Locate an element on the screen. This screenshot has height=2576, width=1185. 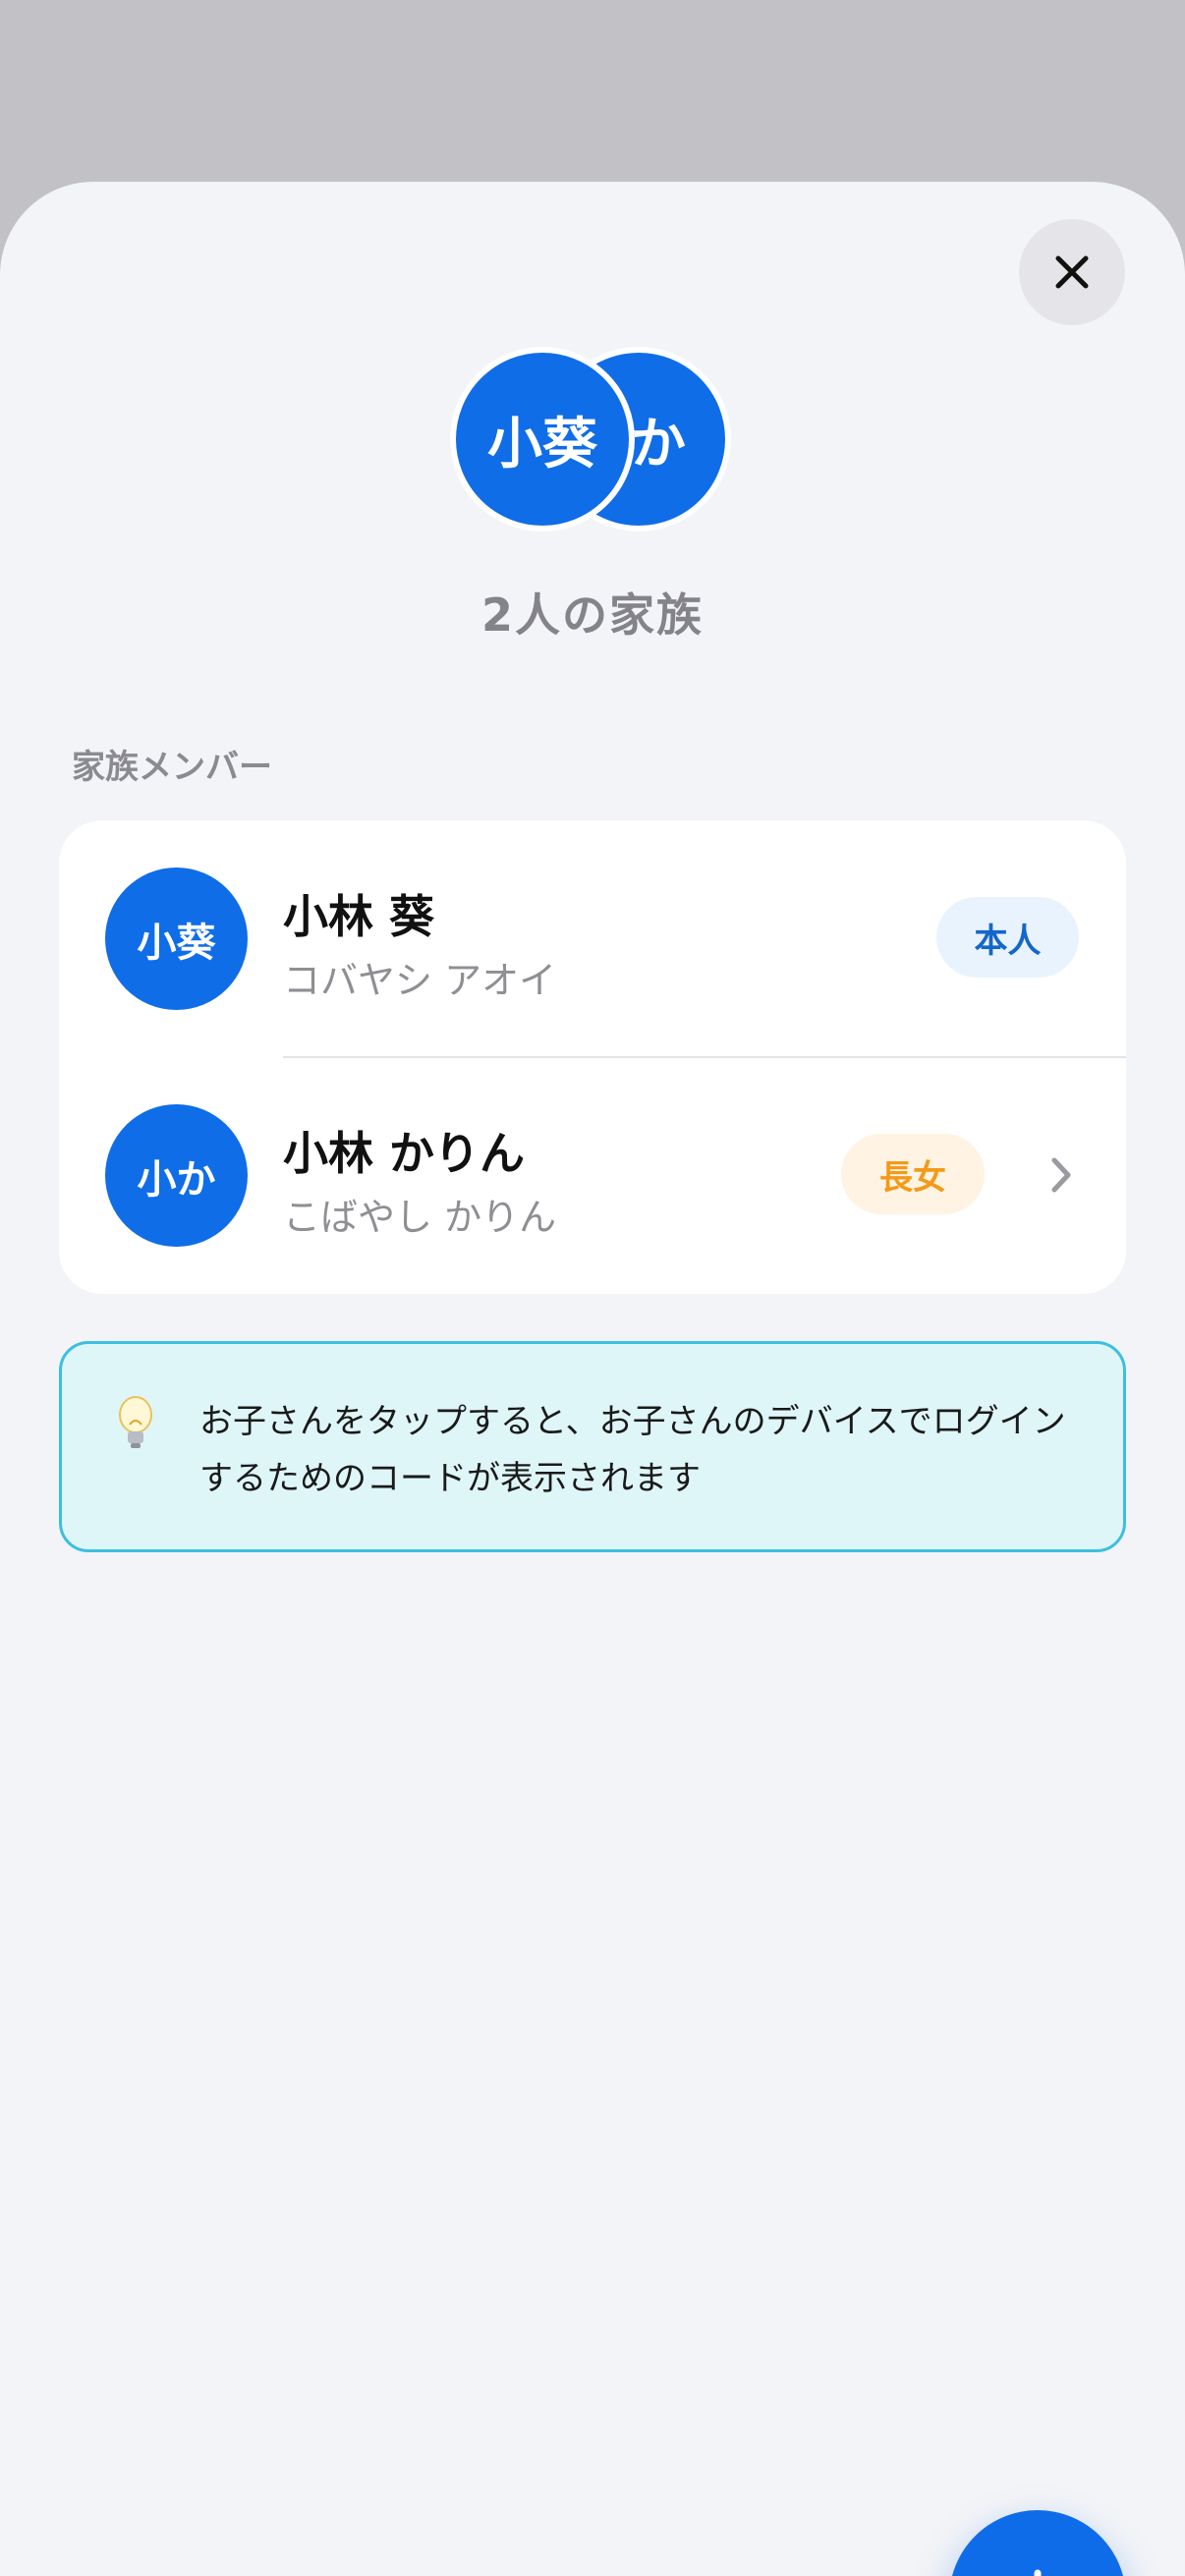
avatar: 小か is located at coordinates (177, 1175).